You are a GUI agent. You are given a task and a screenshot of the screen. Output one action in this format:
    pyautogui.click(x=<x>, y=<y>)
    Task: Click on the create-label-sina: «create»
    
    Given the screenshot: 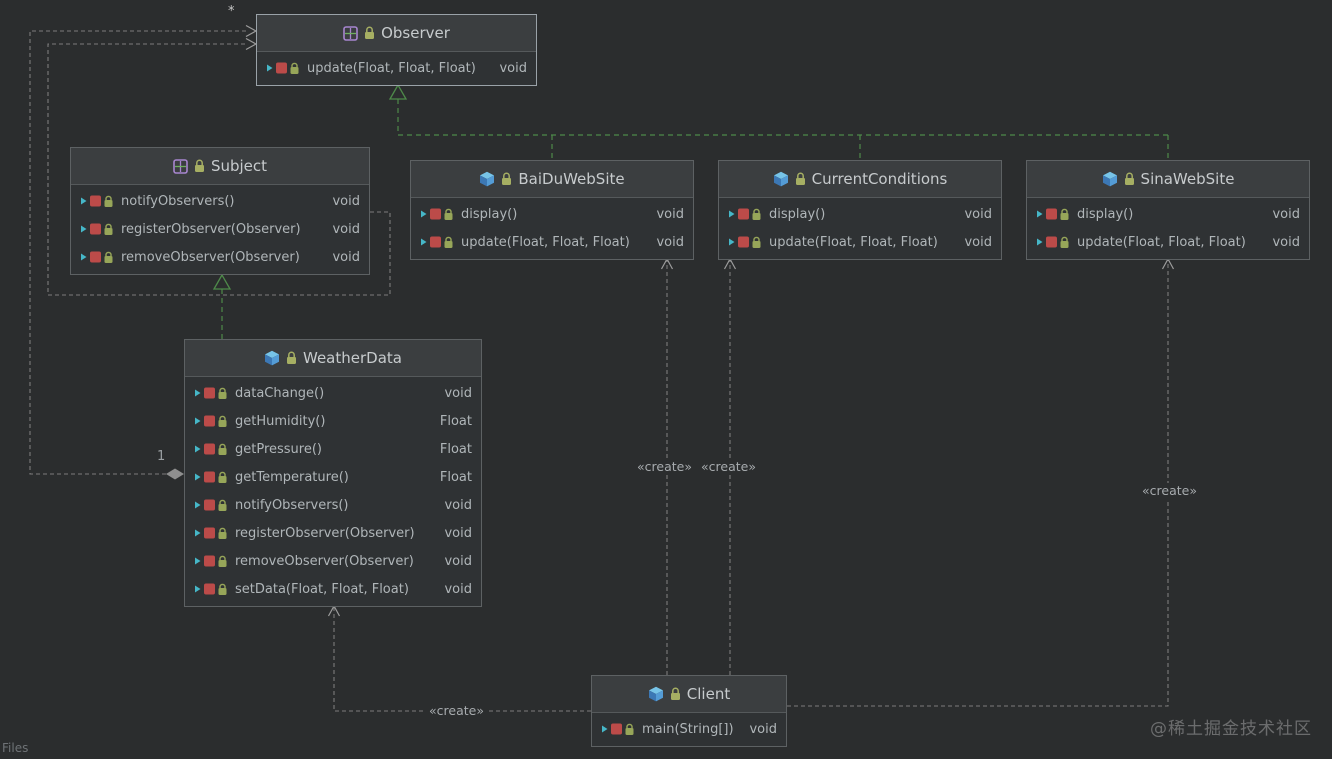 What is the action you would take?
    pyautogui.click(x=1169, y=491)
    